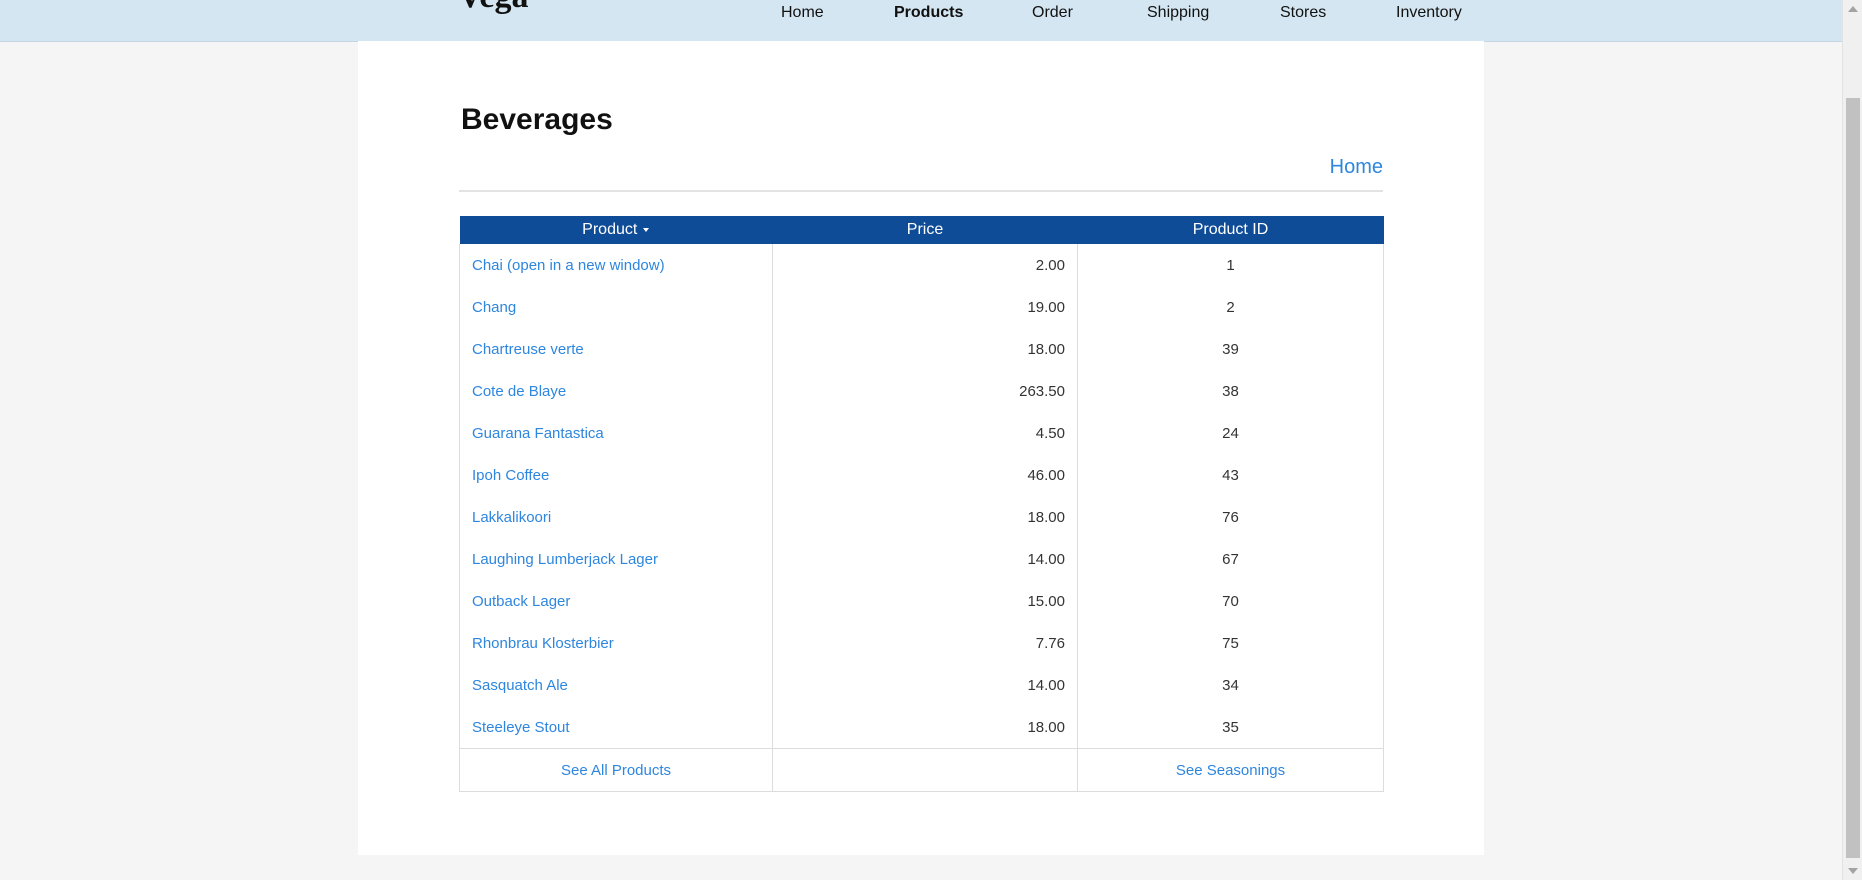 The width and height of the screenshot is (1862, 880). What do you see at coordinates (610, 229) in the screenshot?
I see `column-header-product-label: Product` at bounding box center [610, 229].